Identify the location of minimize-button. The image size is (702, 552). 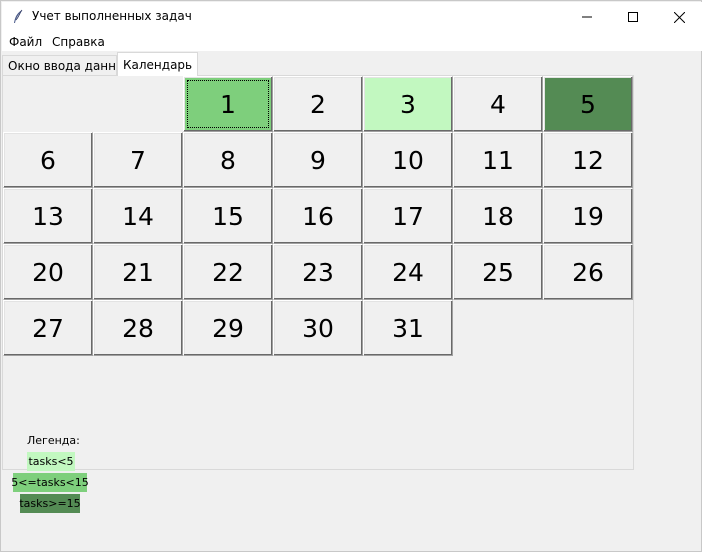
(587, 17).